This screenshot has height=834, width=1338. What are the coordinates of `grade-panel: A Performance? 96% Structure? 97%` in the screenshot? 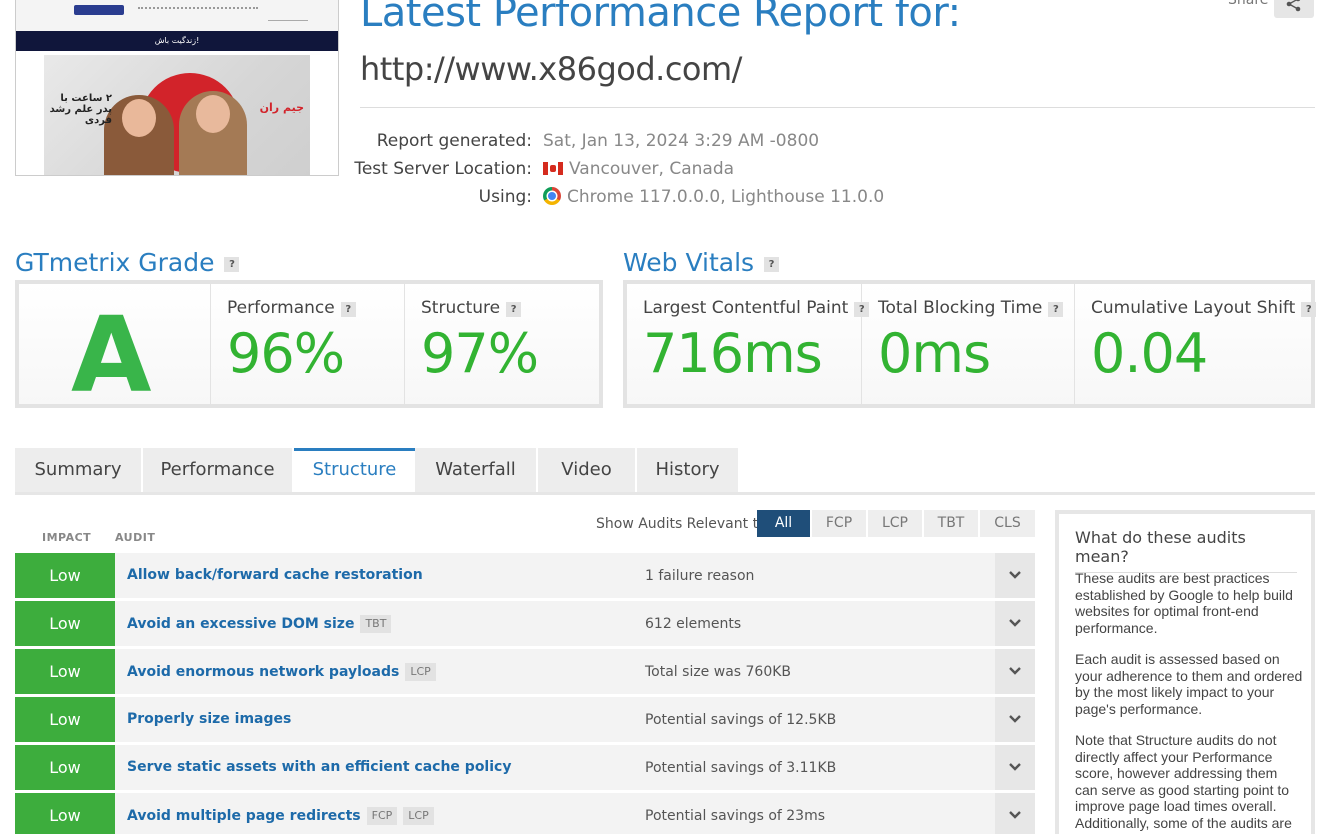 It's located at (309, 348).